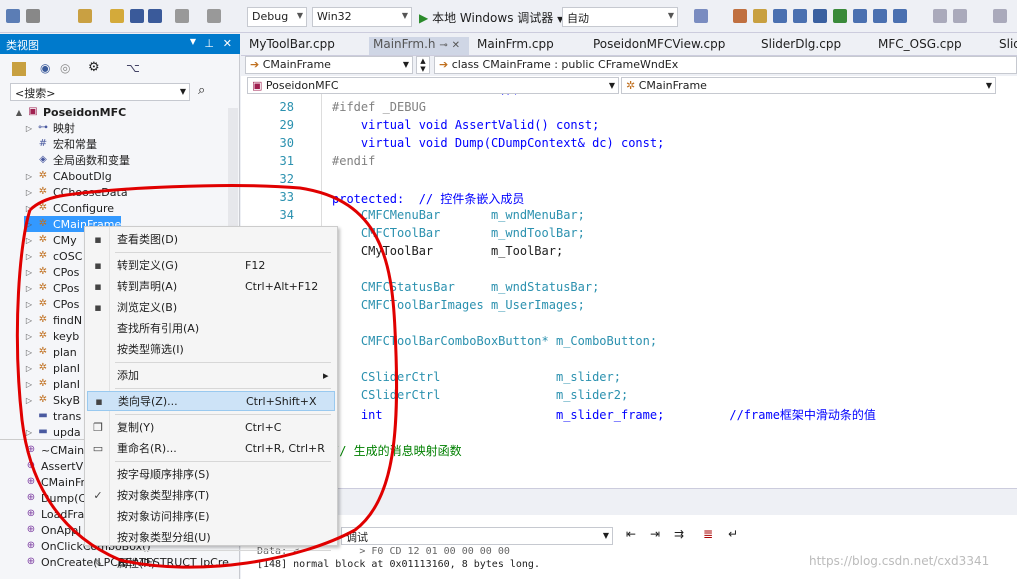 The width and height of the screenshot is (1017, 579). What do you see at coordinates (491, 17) in the screenshot?
I see `run-button: ▶ 本地 Windows 调试器 ▼` at bounding box center [491, 17].